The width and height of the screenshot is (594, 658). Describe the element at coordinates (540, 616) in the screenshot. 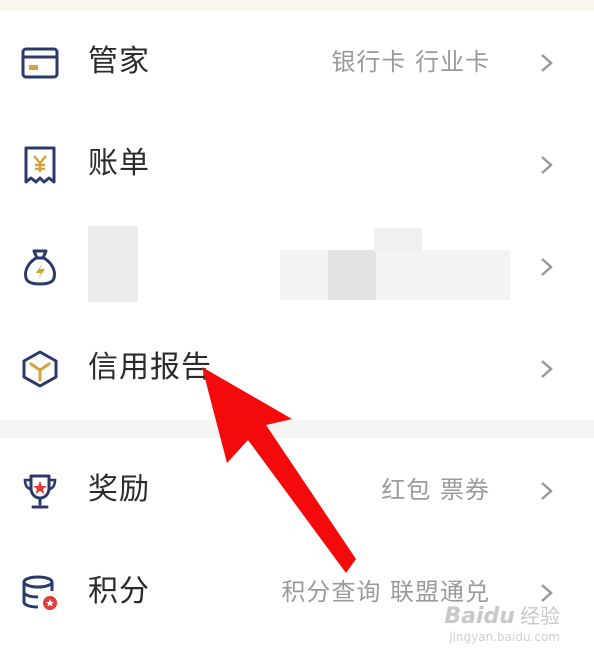

I see `watermark-brand-suffix: 经验` at that location.